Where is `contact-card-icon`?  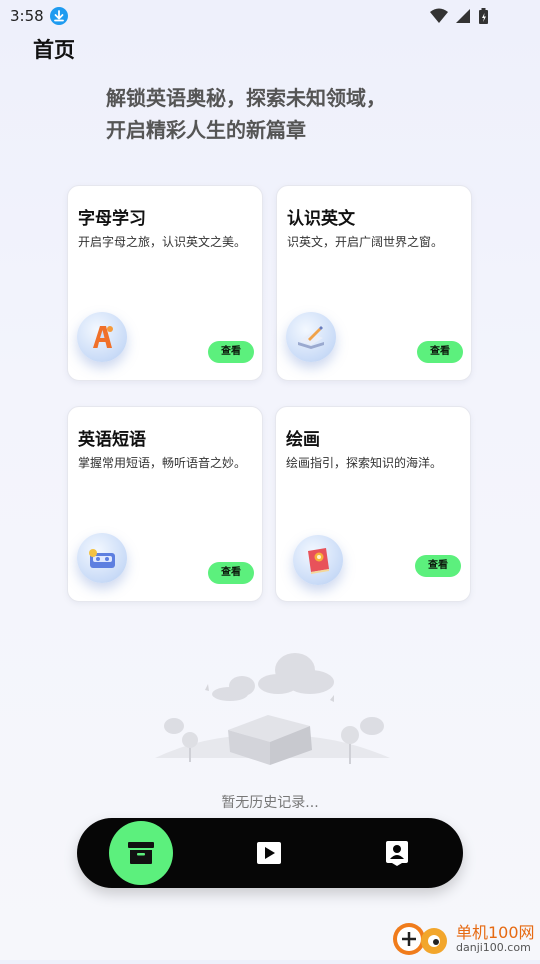
contact-card-icon is located at coordinates (397, 853).